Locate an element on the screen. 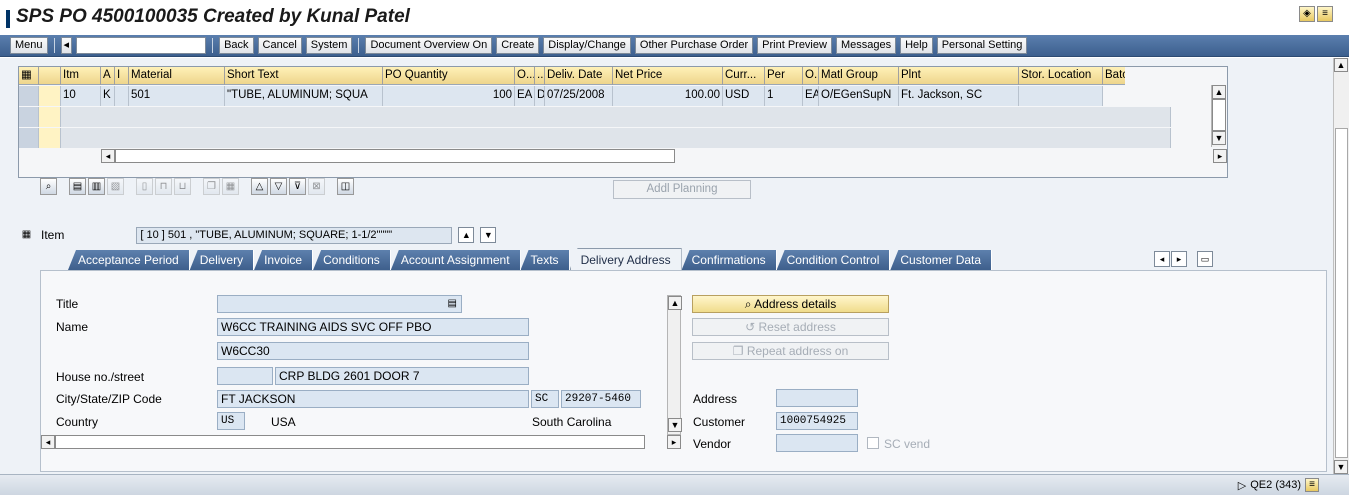  cell-date-category: D is located at coordinates (540, 96).